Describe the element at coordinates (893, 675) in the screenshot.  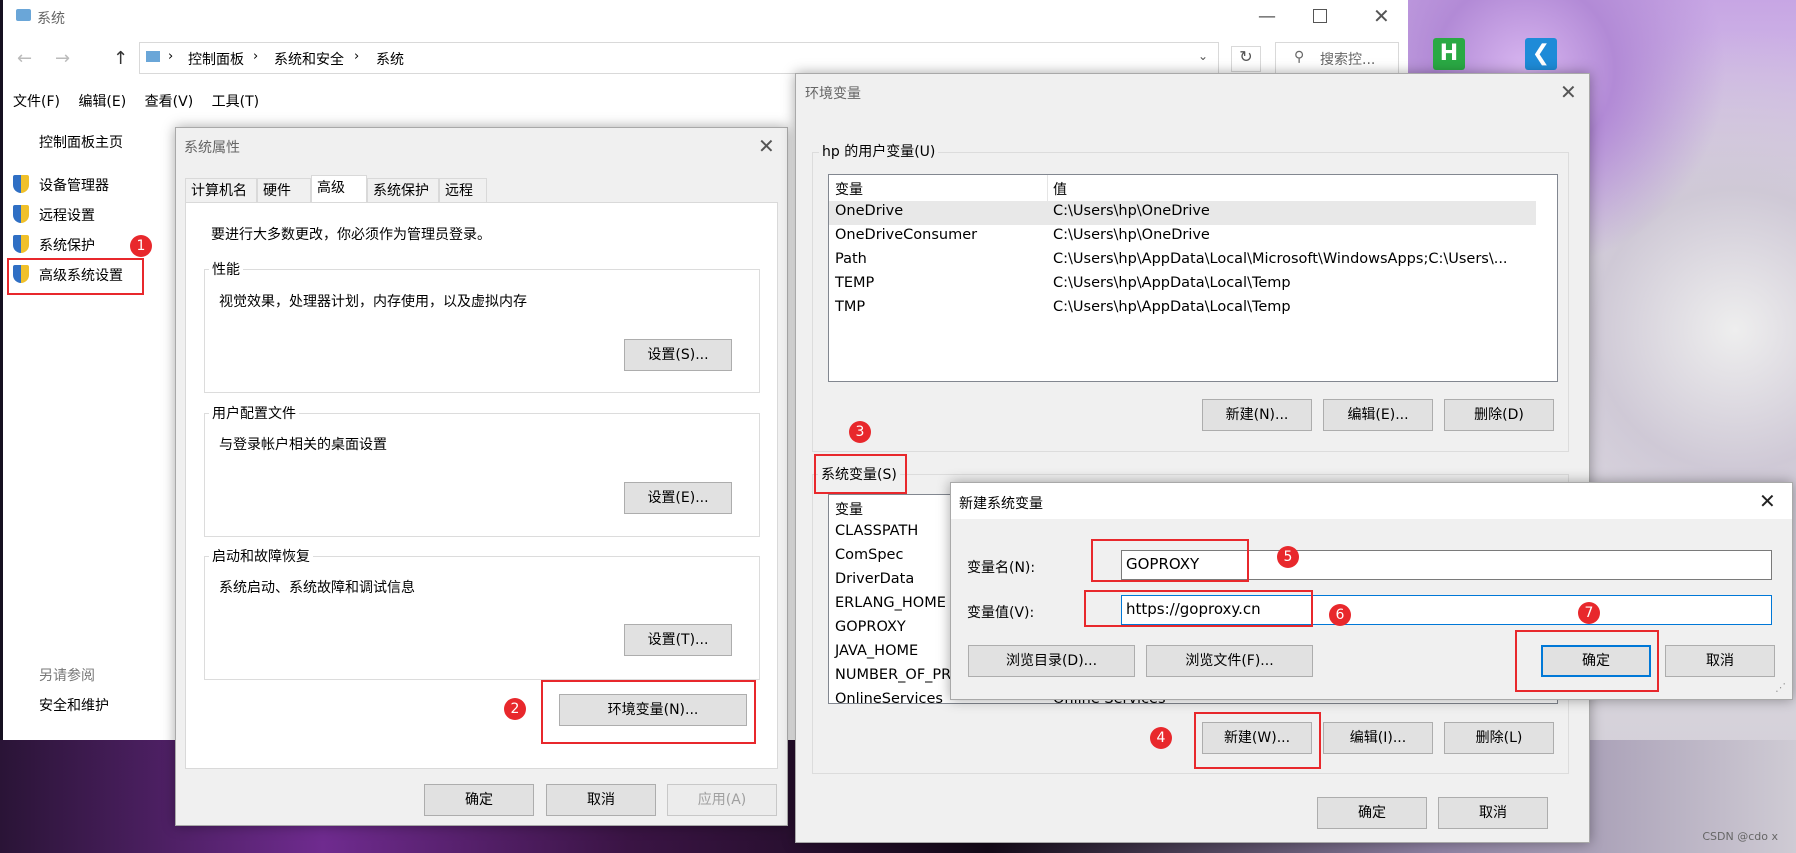
I see `table-row-name: NUMBER_OF_PR` at that location.